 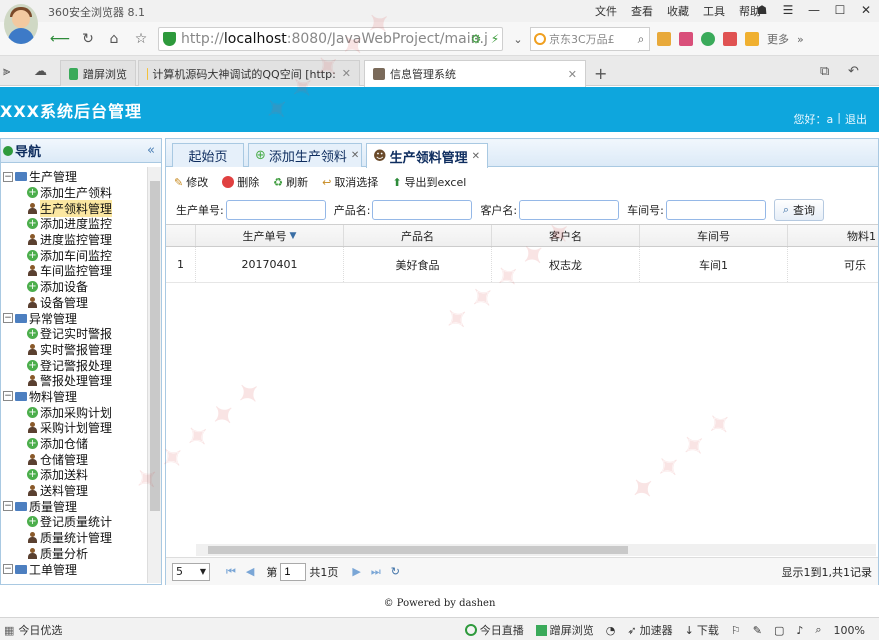 What do you see at coordinates (73, 381) in the screenshot?
I see `nav-item: 警报处理管理` at bounding box center [73, 381].